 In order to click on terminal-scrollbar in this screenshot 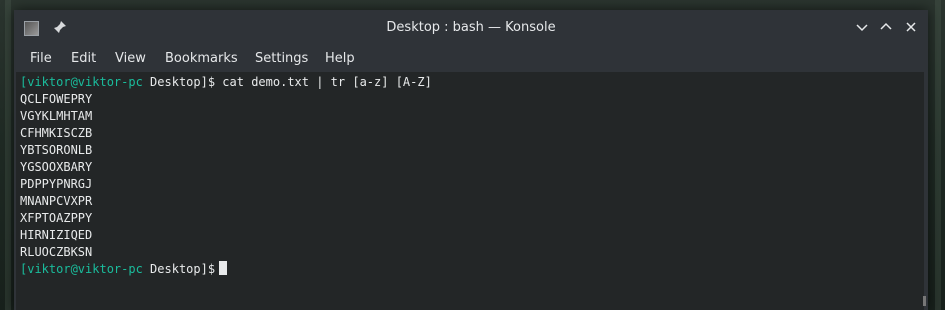, I will do `click(924, 191)`.